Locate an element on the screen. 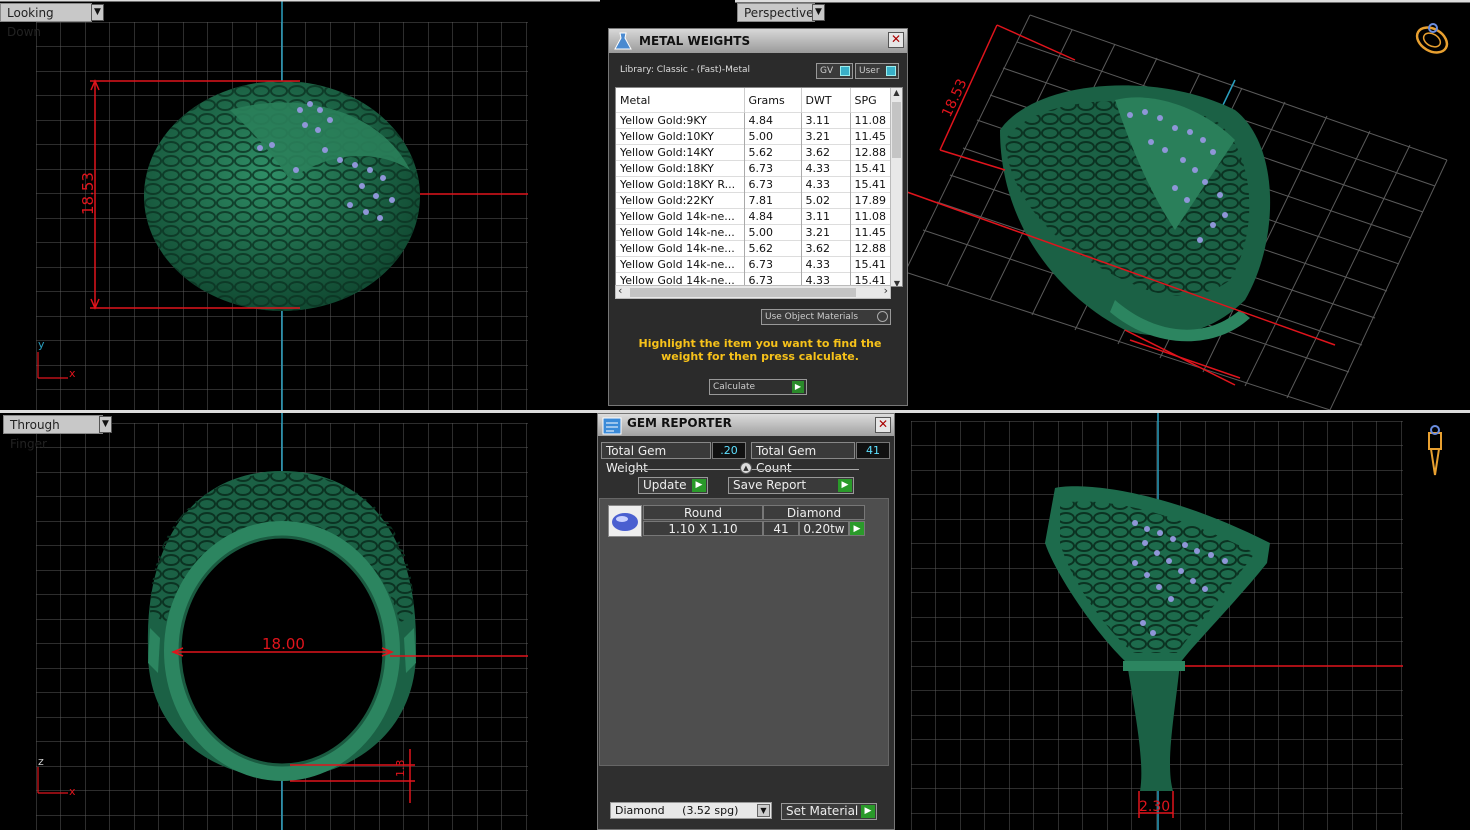 The image size is (1470, 830). gv-toggle: GV is located at coordinates (834, 71).